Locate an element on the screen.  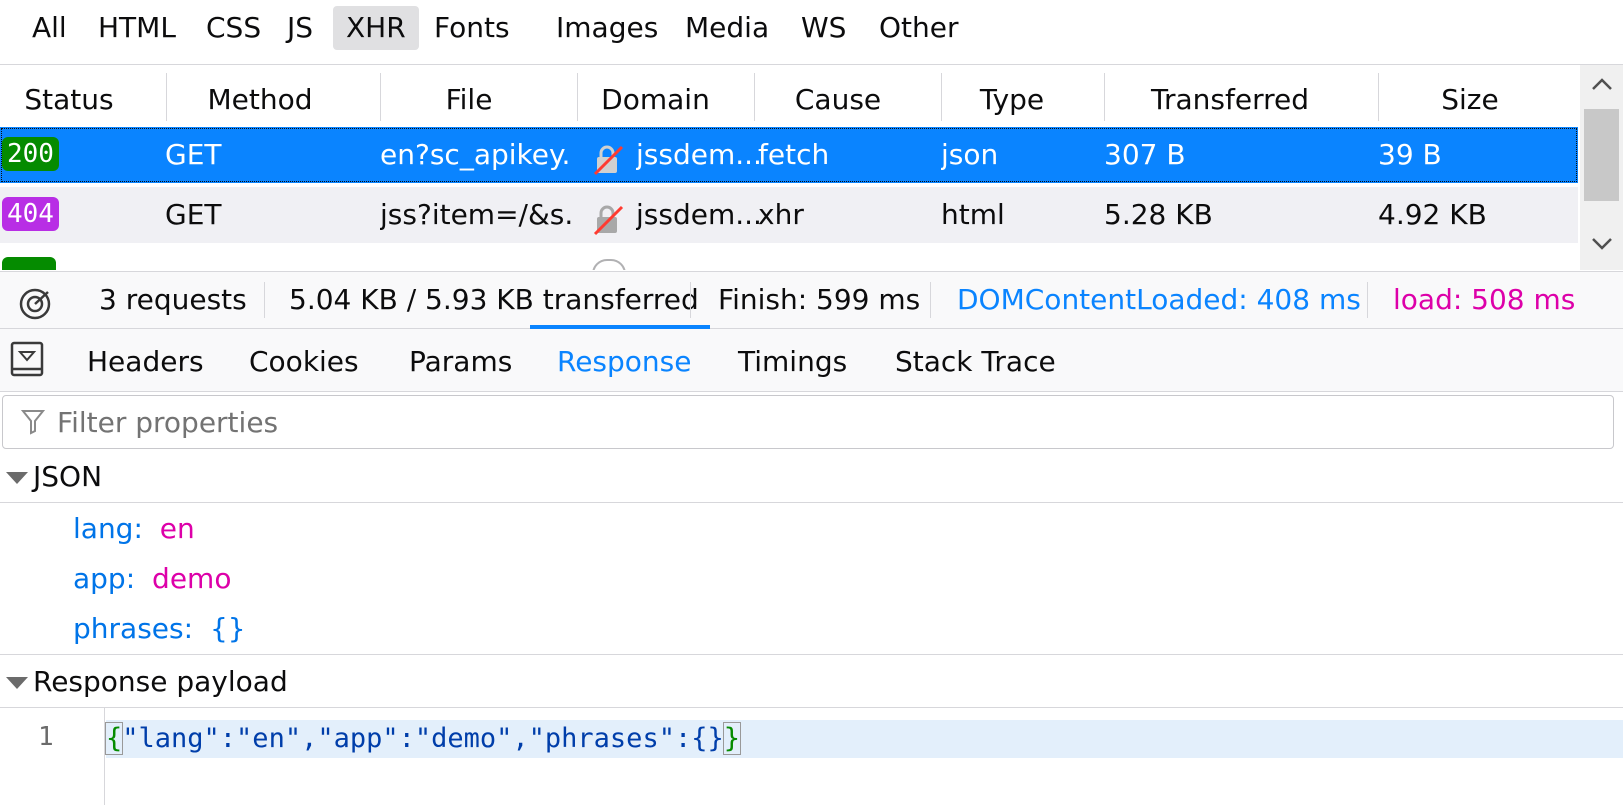
transferred-cell: 307 B is located at coordinates (1145, 154).